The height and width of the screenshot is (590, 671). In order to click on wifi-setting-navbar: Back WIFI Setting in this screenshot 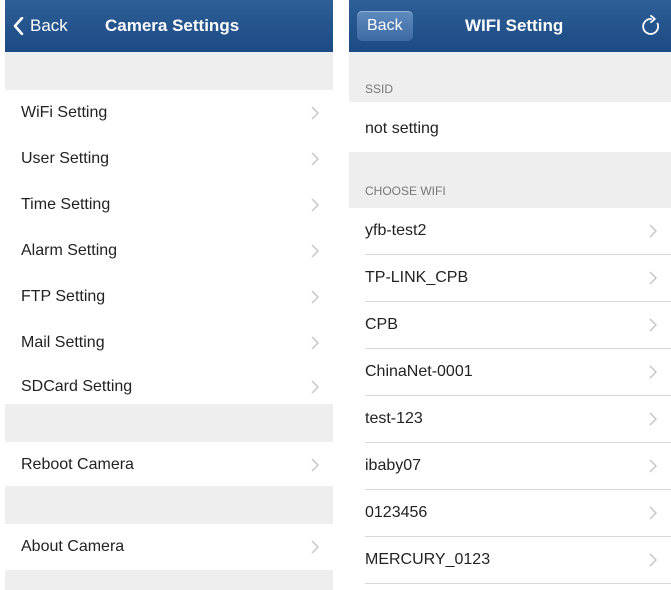, I will do `click(510, 26)`.